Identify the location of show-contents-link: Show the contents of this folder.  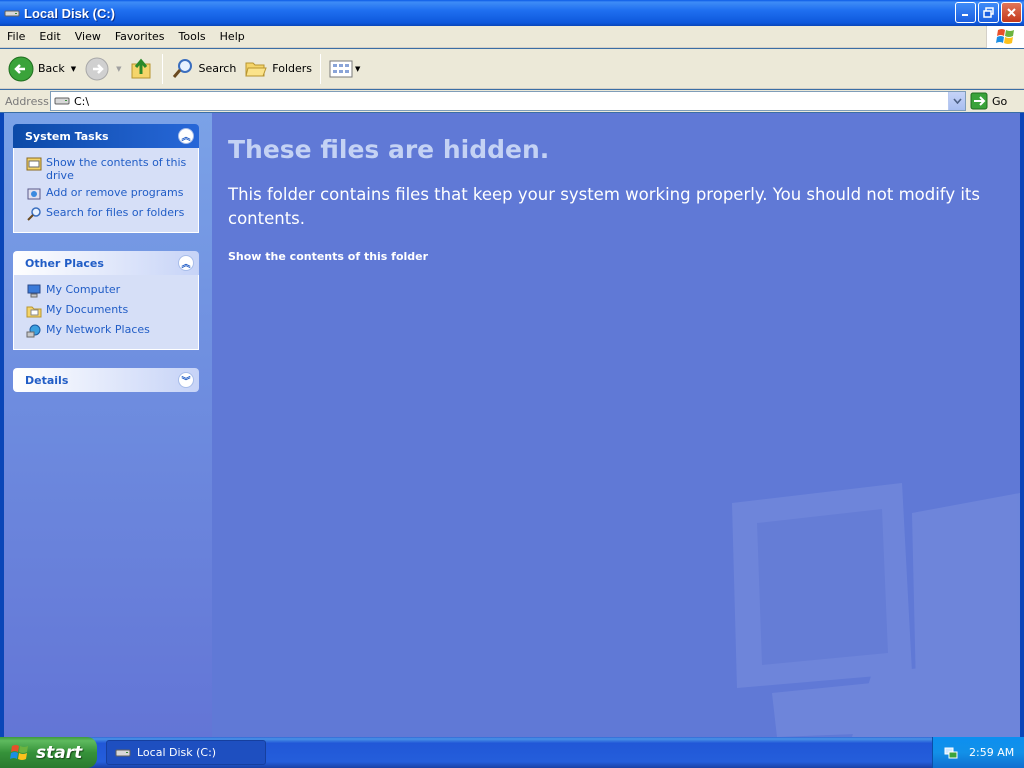
(328, 256).